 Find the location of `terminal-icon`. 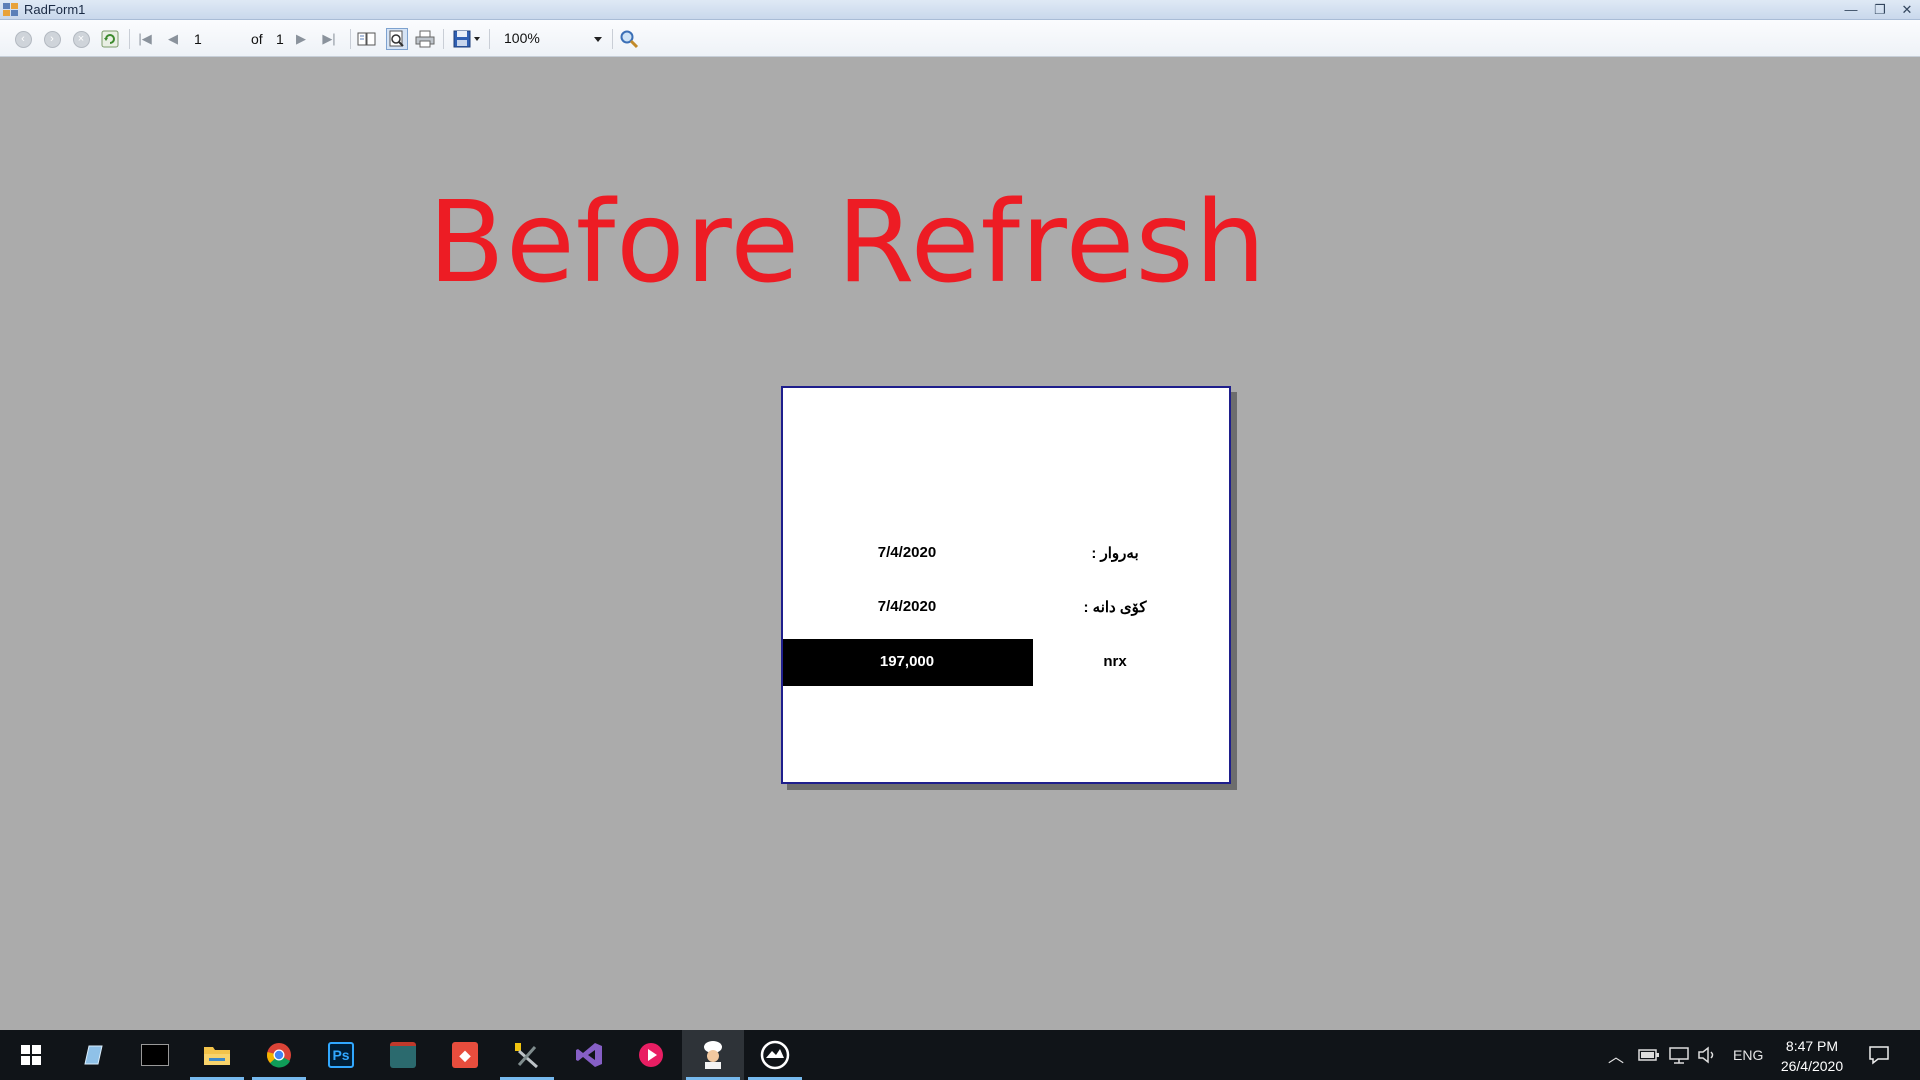

terminal-icon is located at coordinates (155, 1055).